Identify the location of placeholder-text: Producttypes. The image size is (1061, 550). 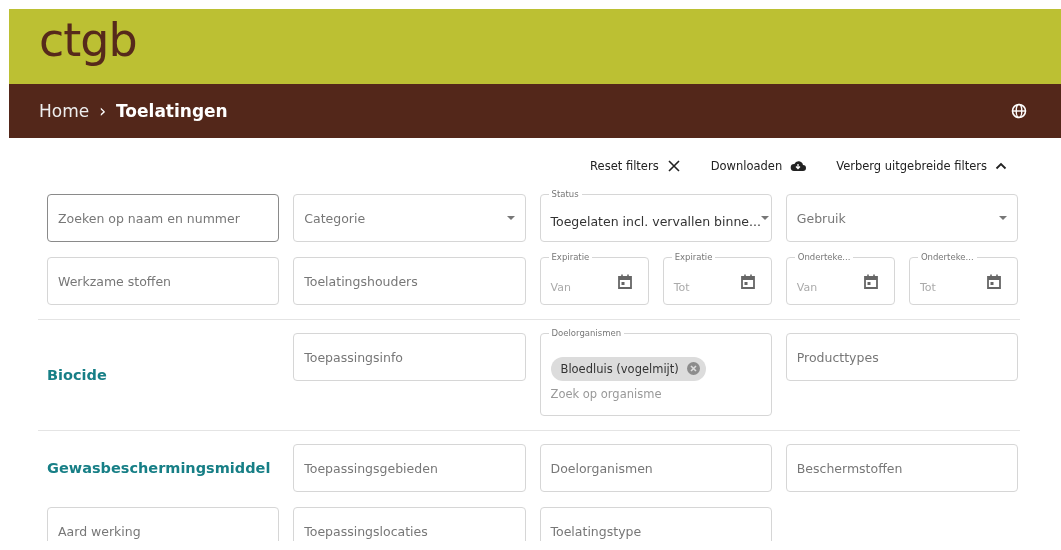
(838, 357).